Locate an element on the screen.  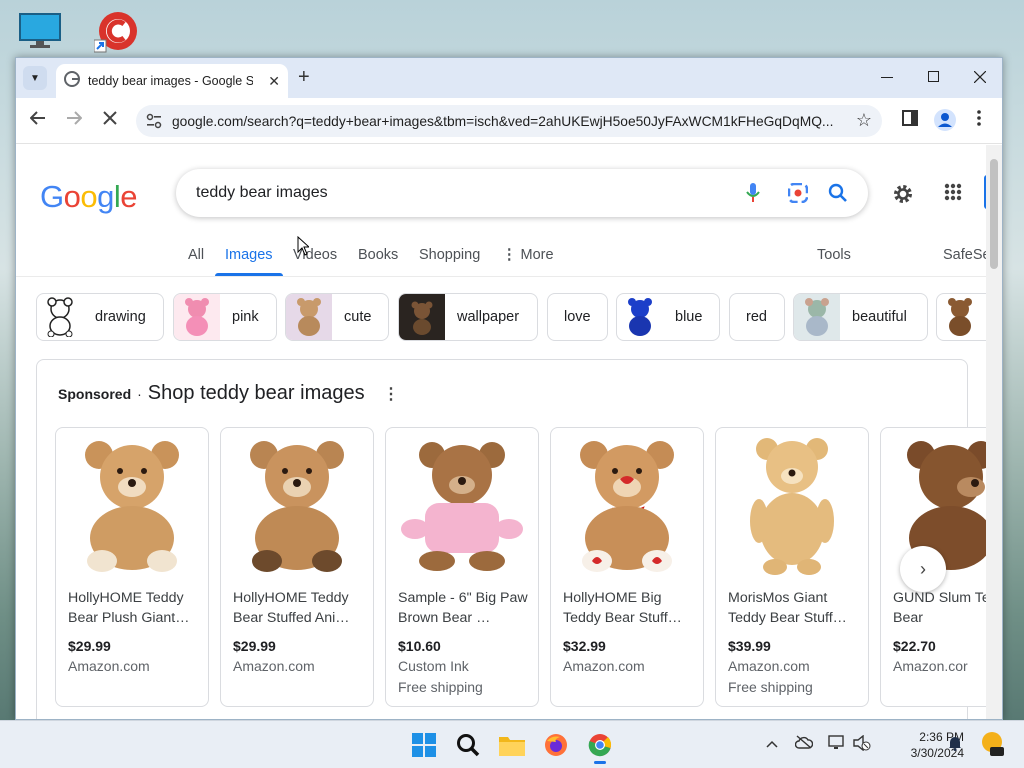
tab-close-icon: ✕ is located at coordinates (274, 81).